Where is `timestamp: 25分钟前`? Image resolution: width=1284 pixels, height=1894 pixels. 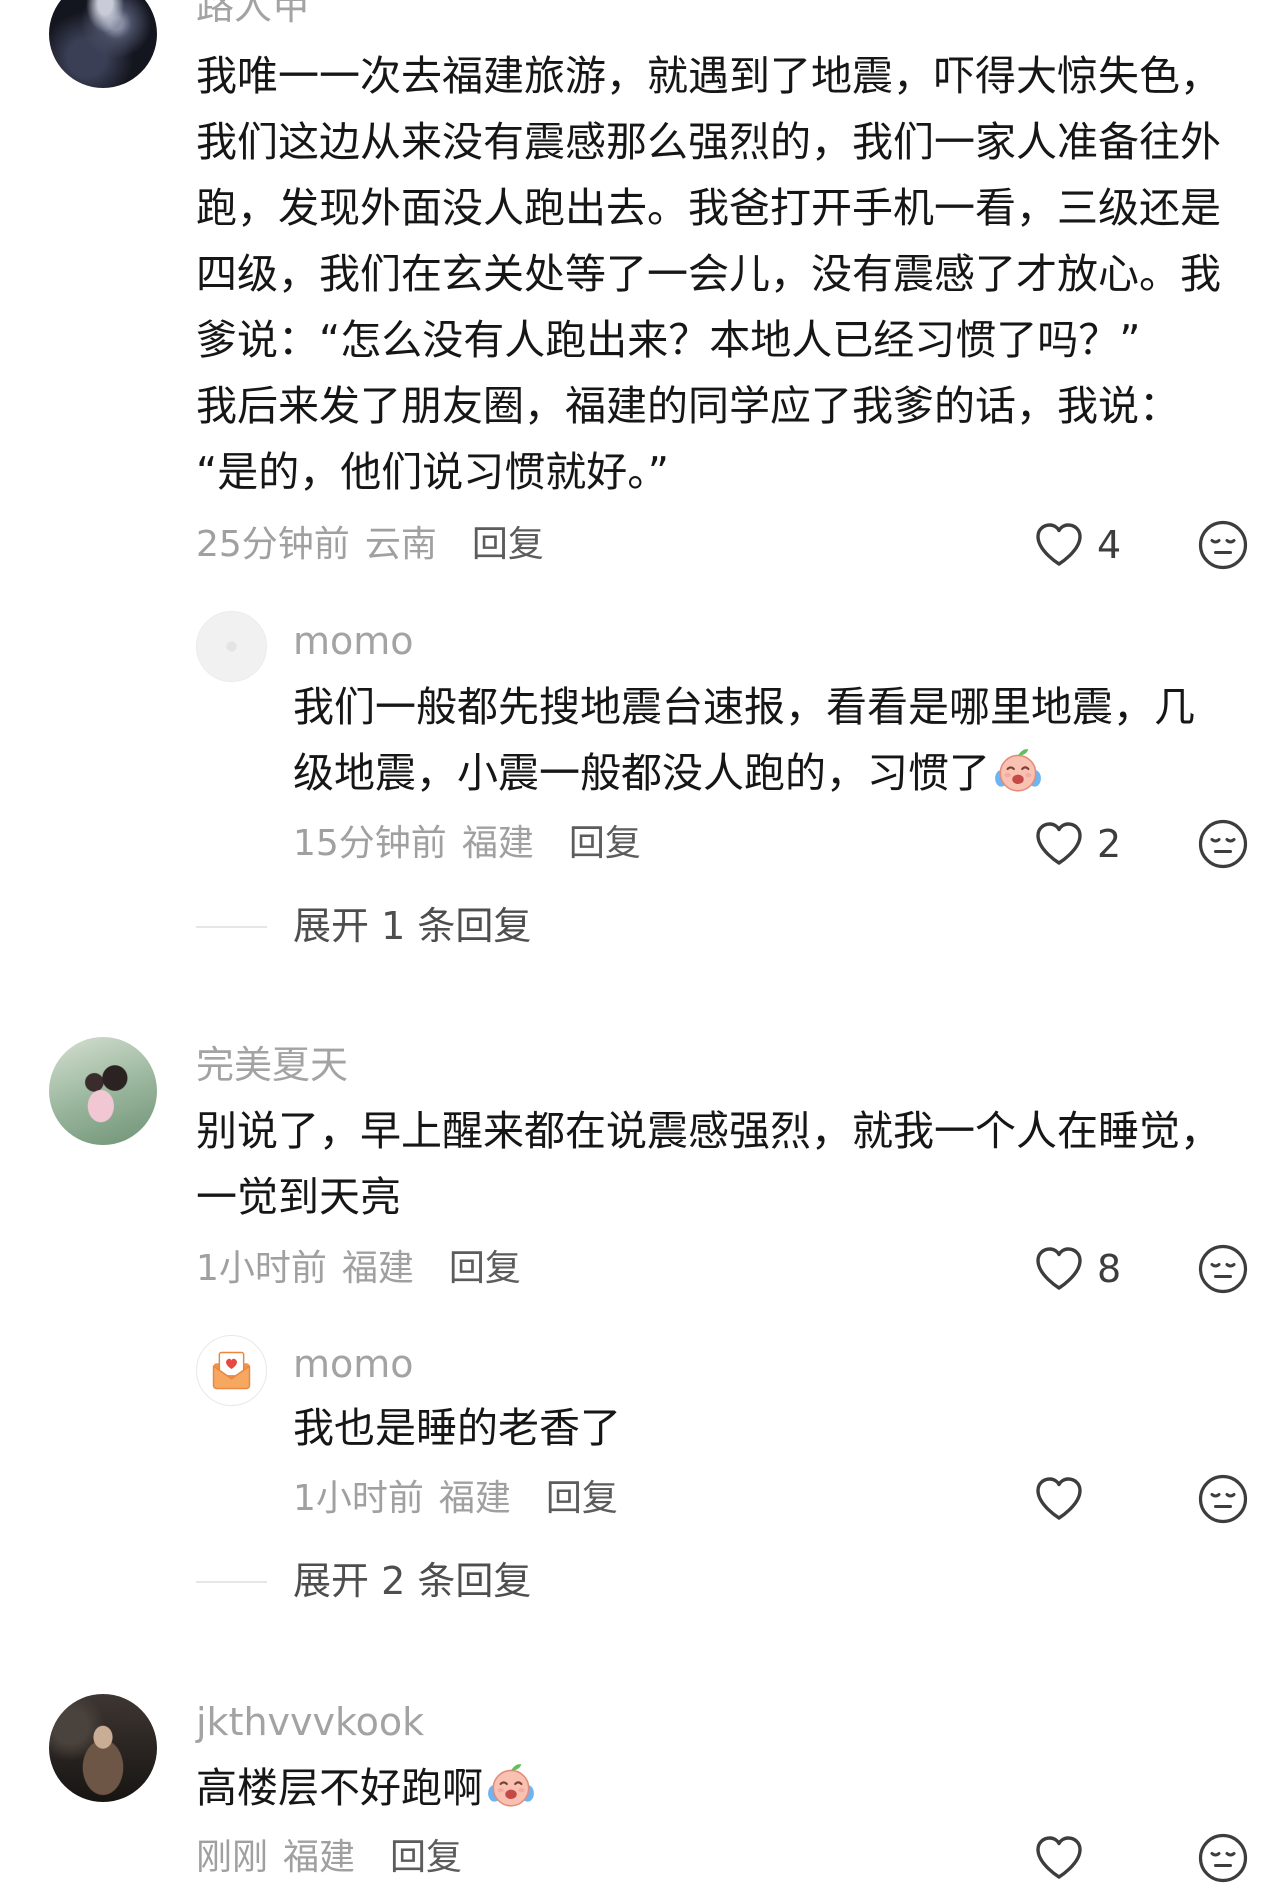 timestamp: 25分钟前 is located at coordinates (273, 544).